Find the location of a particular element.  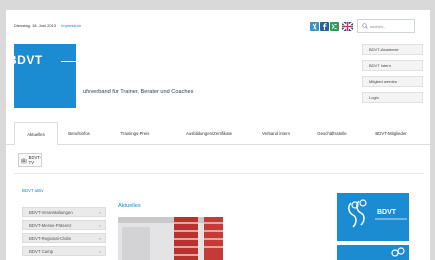

promo-tile-bdvt: BDVT is located at coordinates (373, 217).